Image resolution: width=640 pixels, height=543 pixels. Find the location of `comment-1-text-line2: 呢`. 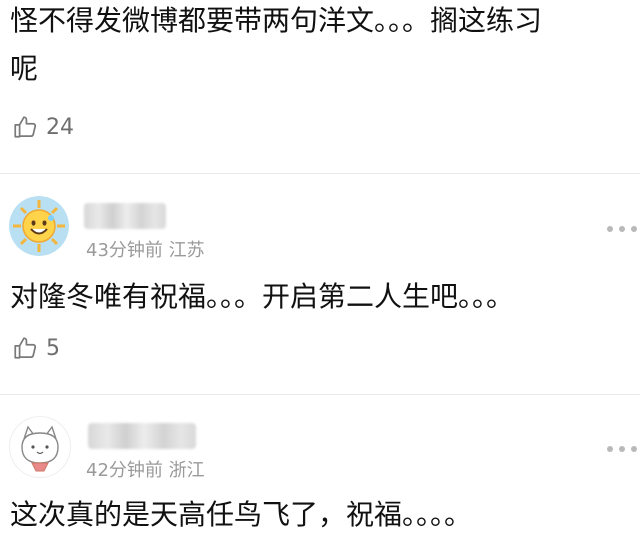

comment-1-text-line2: 呢 is located at coordinates (24, 68).